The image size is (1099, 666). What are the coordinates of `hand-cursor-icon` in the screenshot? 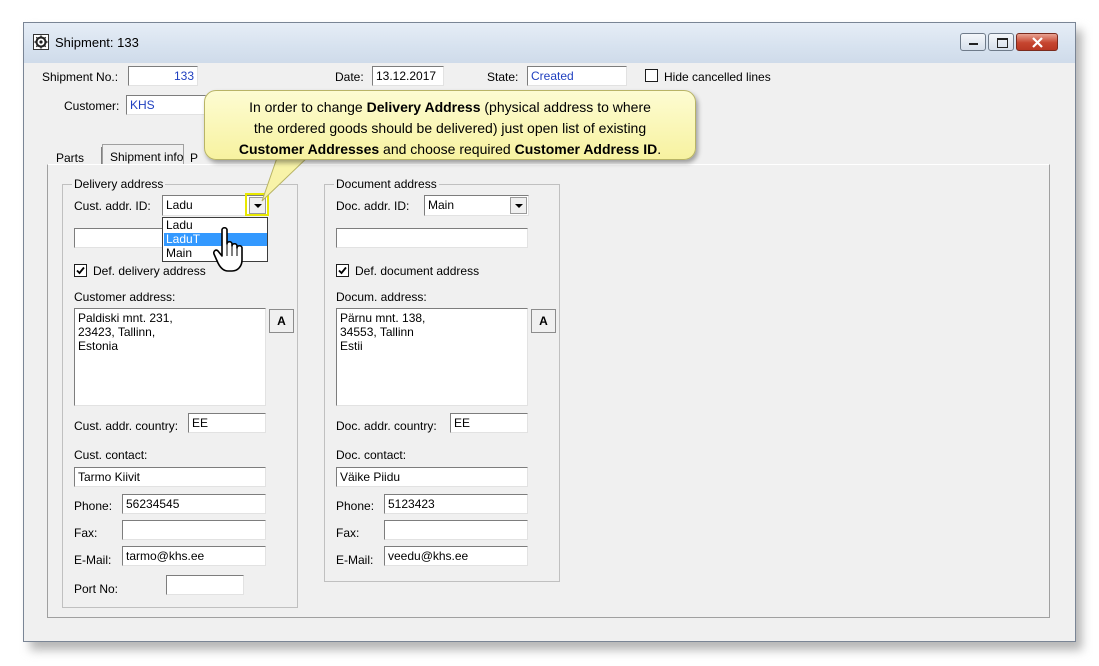 It's located at (228, 249).